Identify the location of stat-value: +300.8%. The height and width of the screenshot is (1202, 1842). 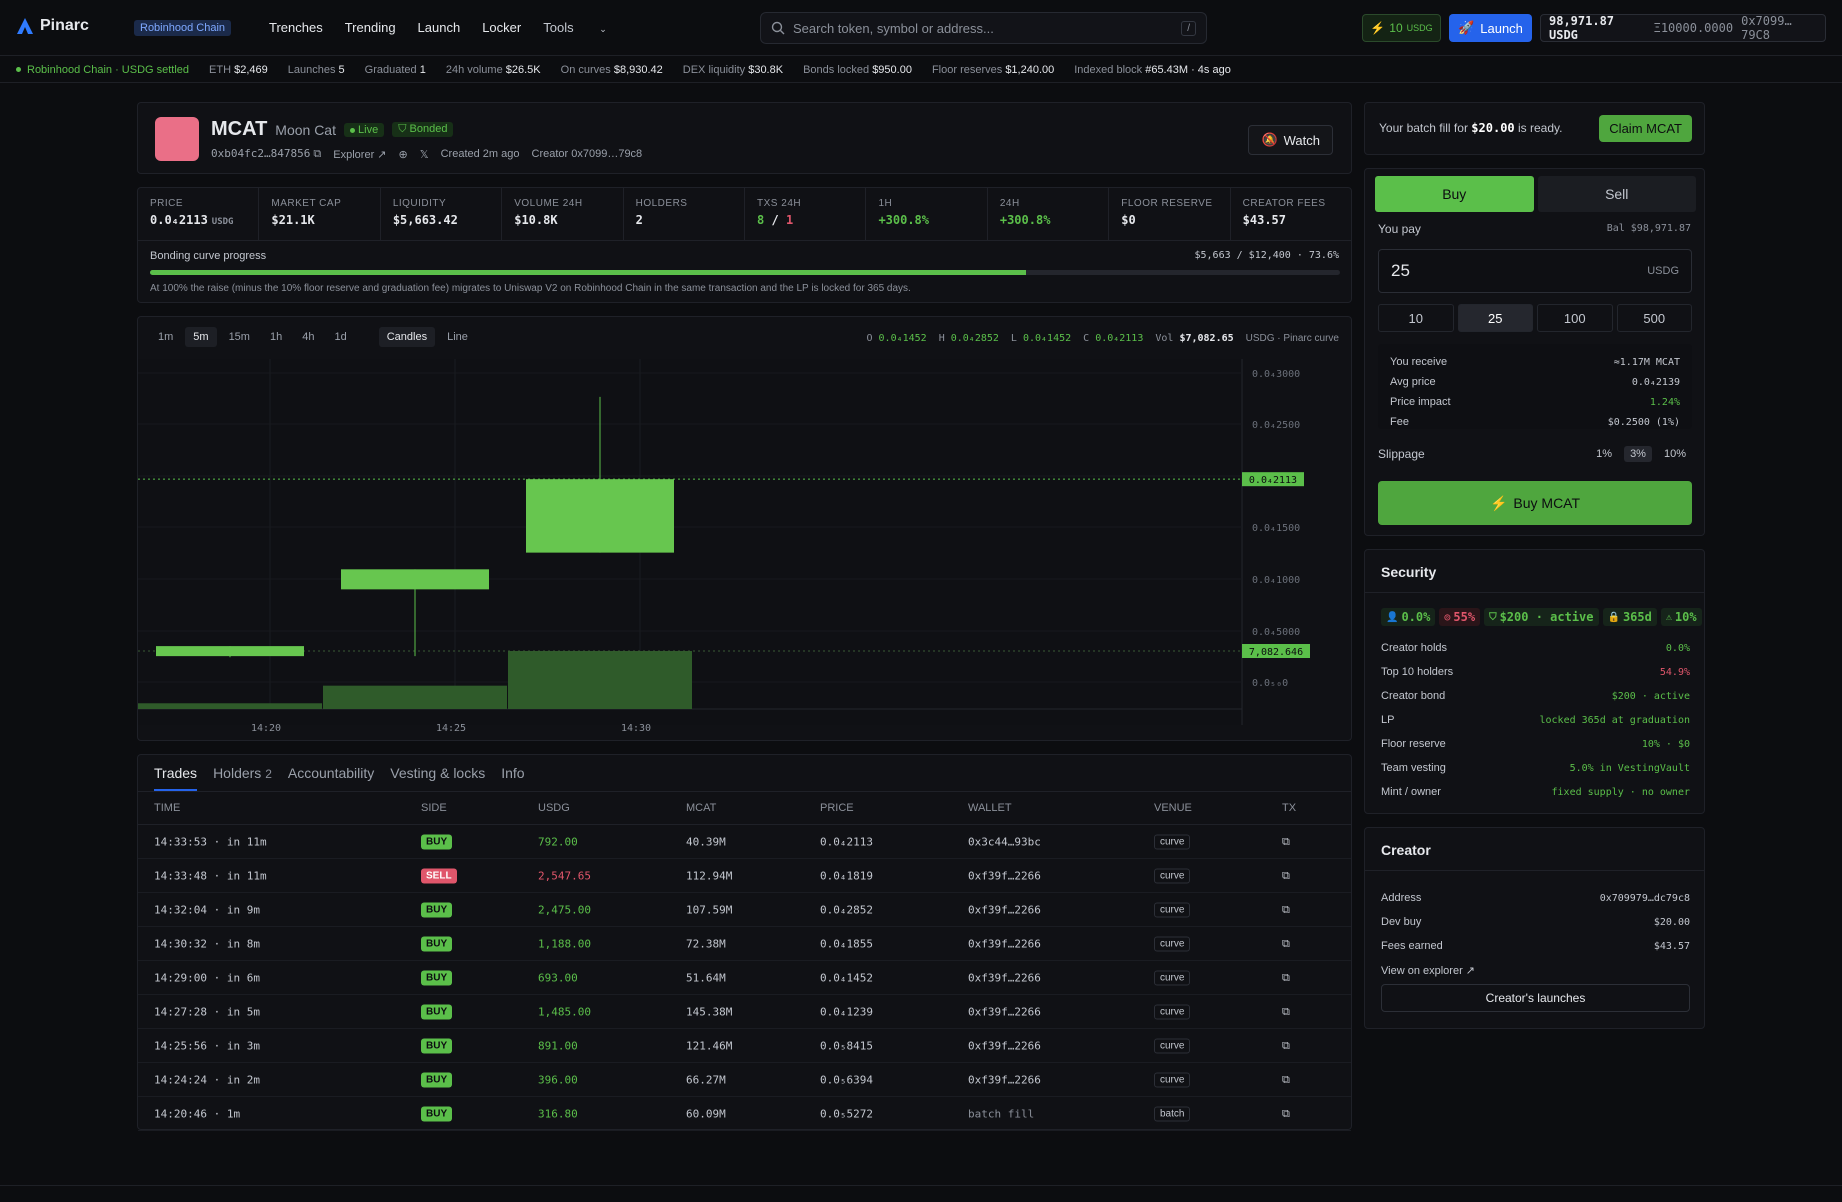
(904, 220).